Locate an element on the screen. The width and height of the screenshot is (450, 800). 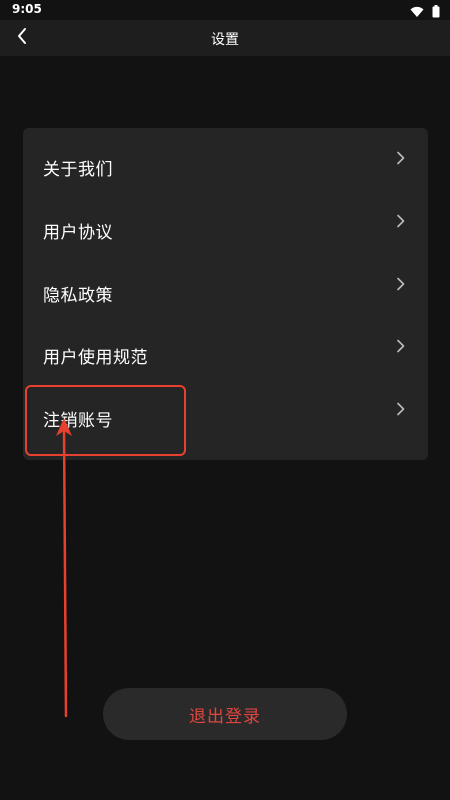
menu-item-label: 关于我们 is located at coordinates (78, 170).